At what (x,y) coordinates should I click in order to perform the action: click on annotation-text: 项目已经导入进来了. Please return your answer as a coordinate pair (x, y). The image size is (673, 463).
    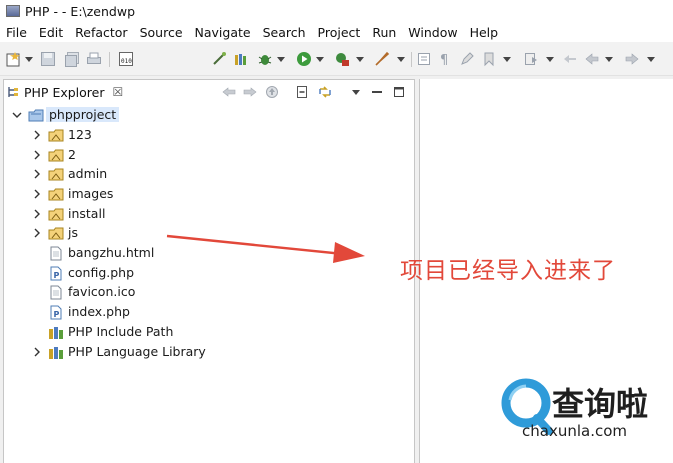
    Looking at the image, I should click on (508, 271).